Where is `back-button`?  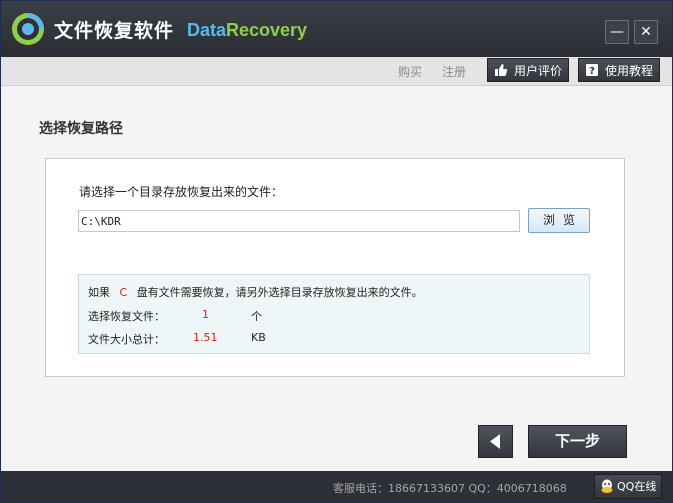
back-button is located at coordinates (495, 441).